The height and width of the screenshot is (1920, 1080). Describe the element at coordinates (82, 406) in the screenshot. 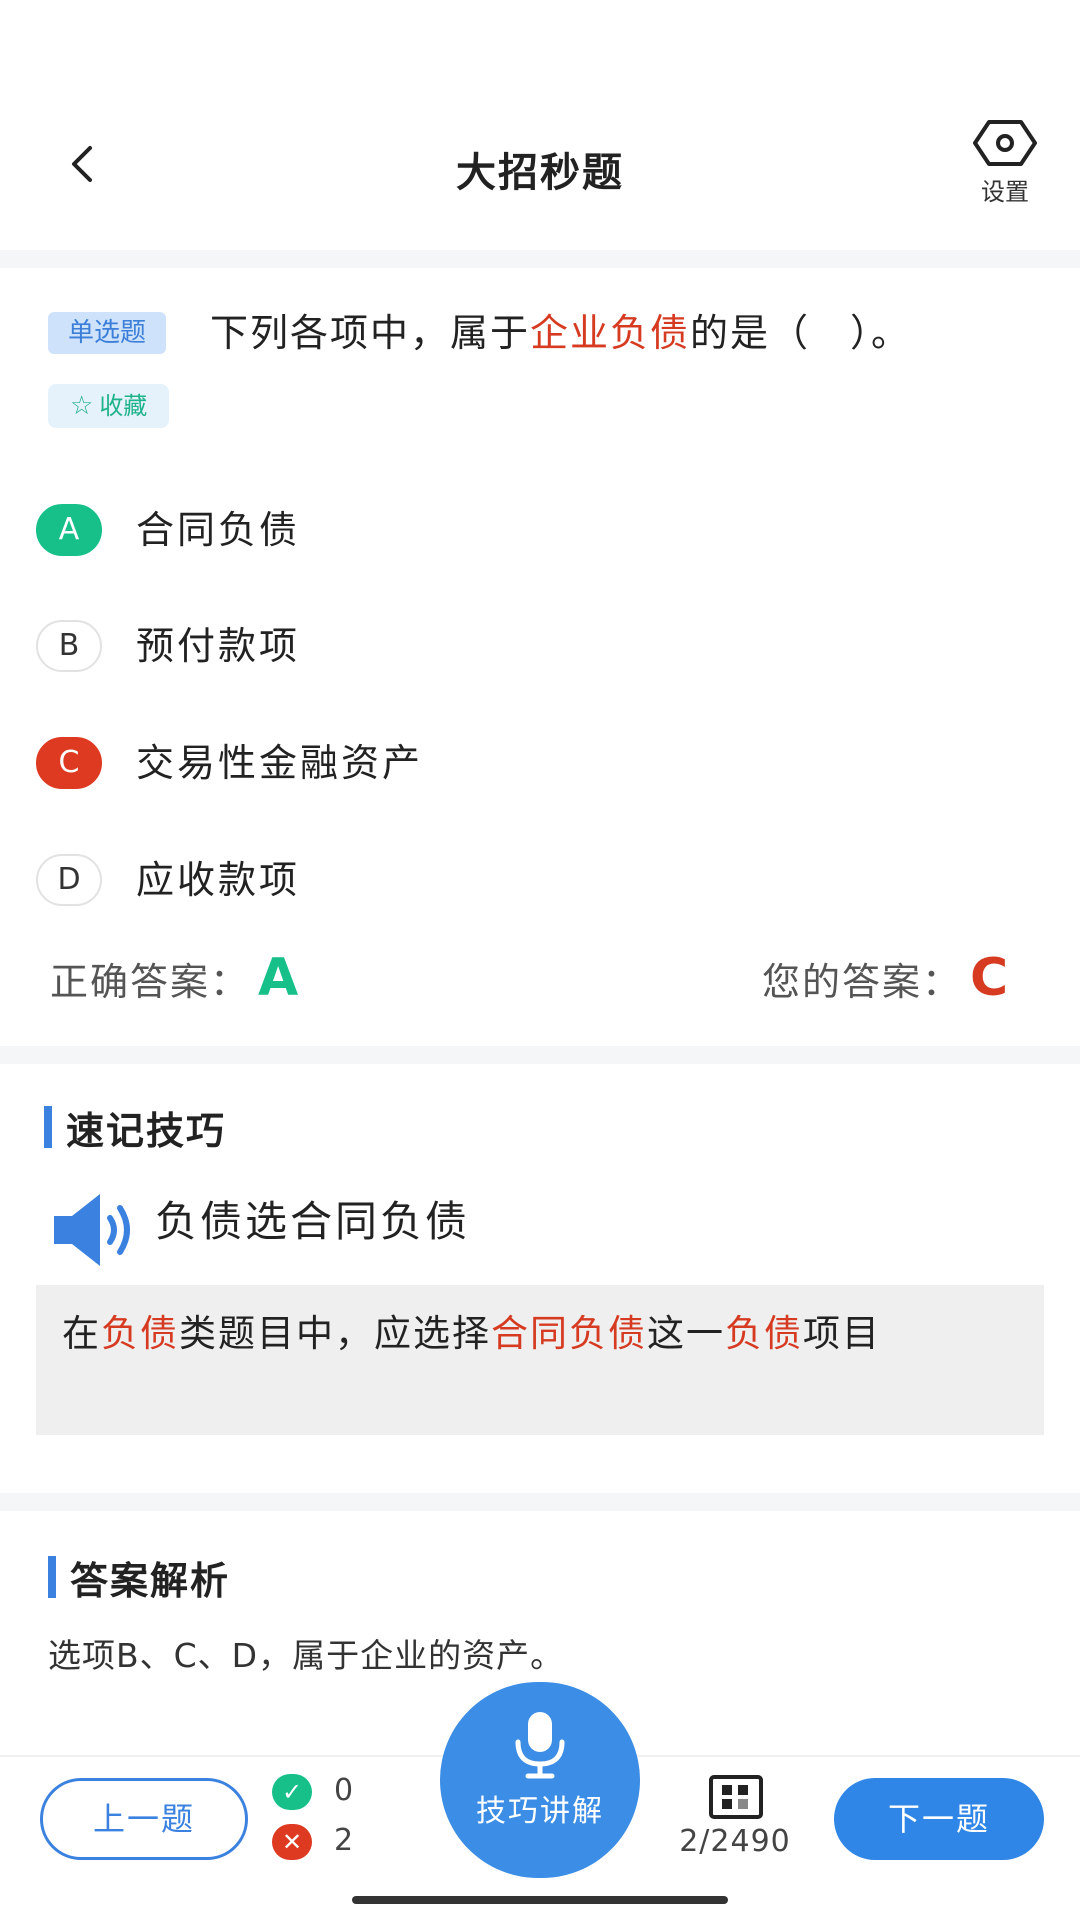

I see `star-outline-icon: ☆` at that location.